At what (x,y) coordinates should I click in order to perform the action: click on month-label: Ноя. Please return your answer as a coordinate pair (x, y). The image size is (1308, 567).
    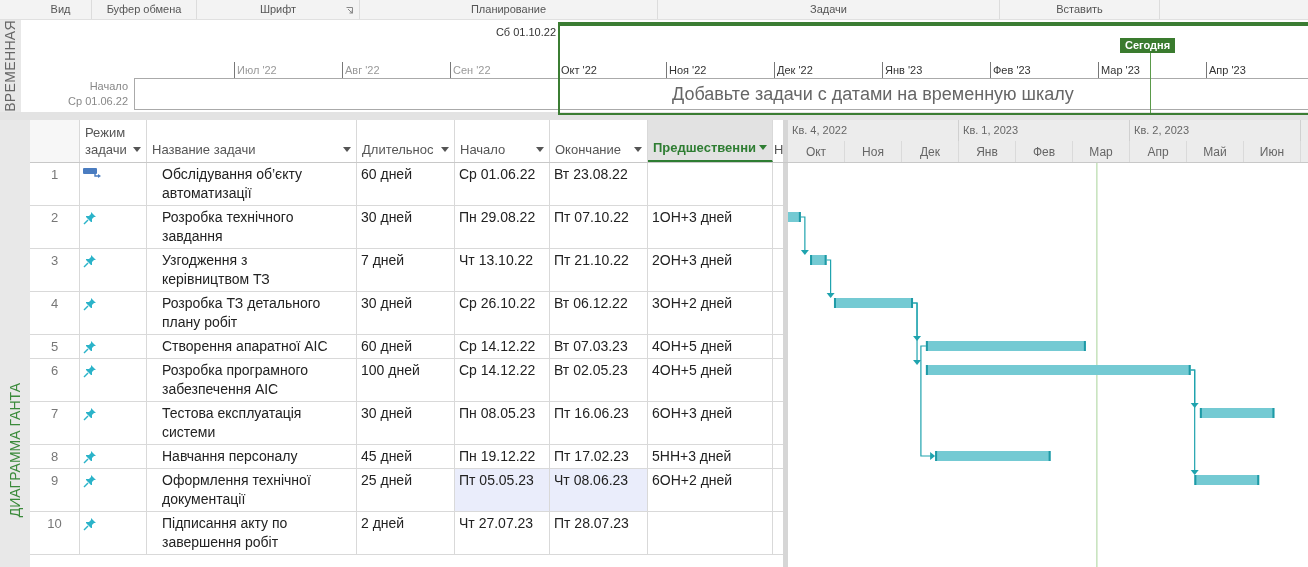
    Looking at the image, I should click on (873, 152).